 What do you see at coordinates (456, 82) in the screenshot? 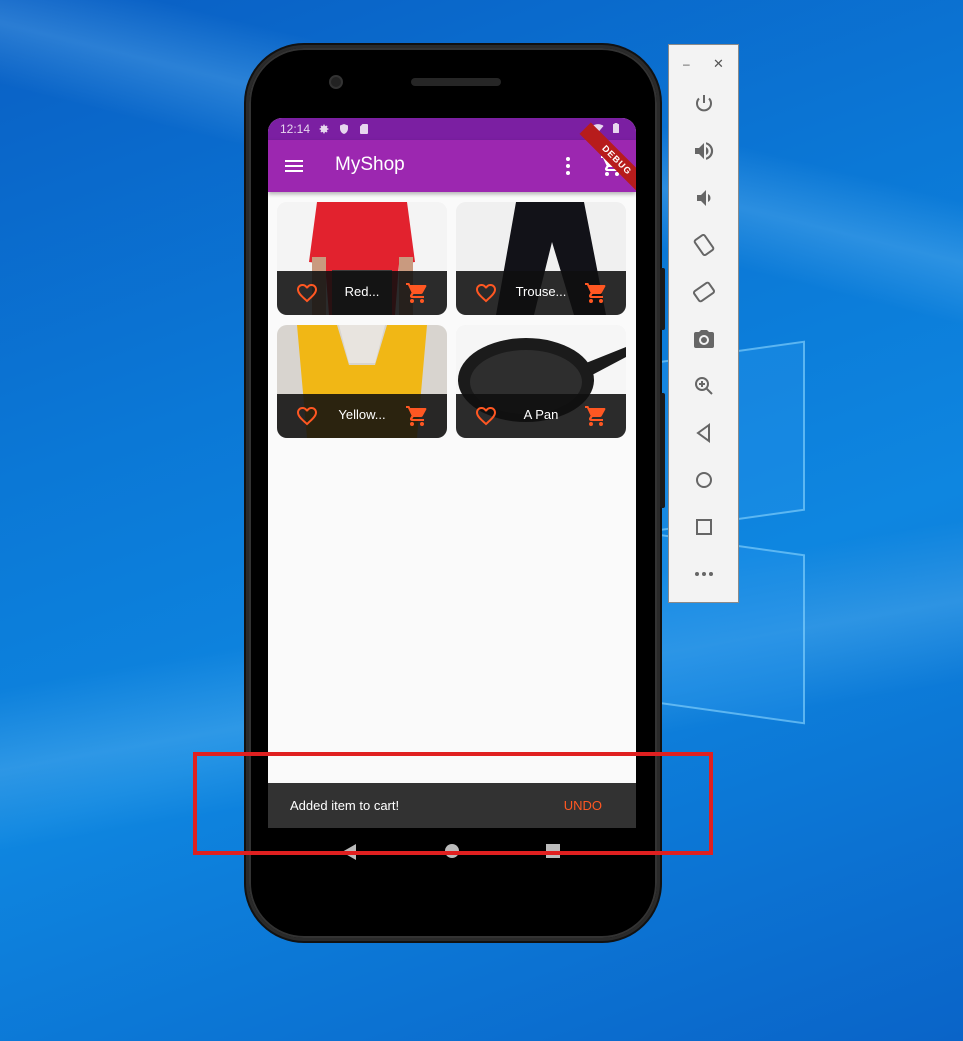
I see `earpiece-speaker` at bounding box center [456, 82].